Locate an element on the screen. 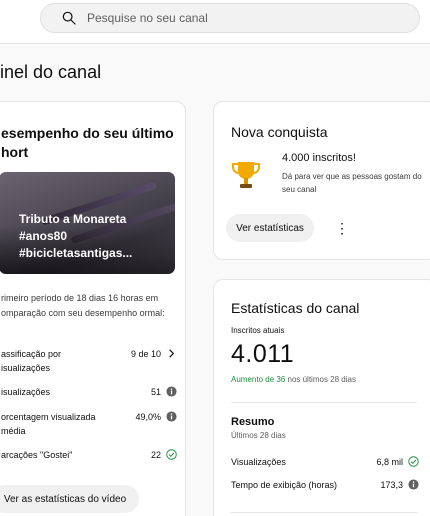  subscribers-label: Inscritos atuais is located at coordinates (258, 330).